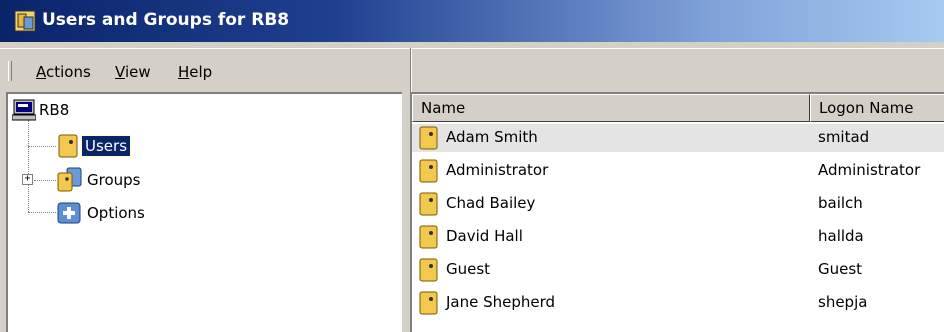 This screenshot has width=944, height=332. I want to click on user-folder-icon, so click(68, 146).